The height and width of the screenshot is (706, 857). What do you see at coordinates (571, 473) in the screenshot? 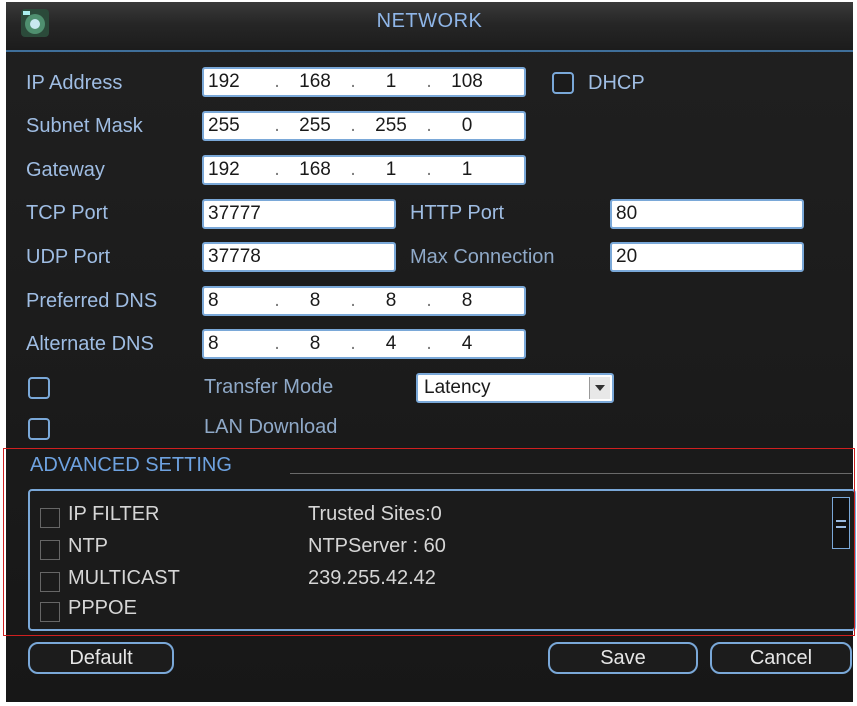
I see `divider` at bounding box center [571, 473].